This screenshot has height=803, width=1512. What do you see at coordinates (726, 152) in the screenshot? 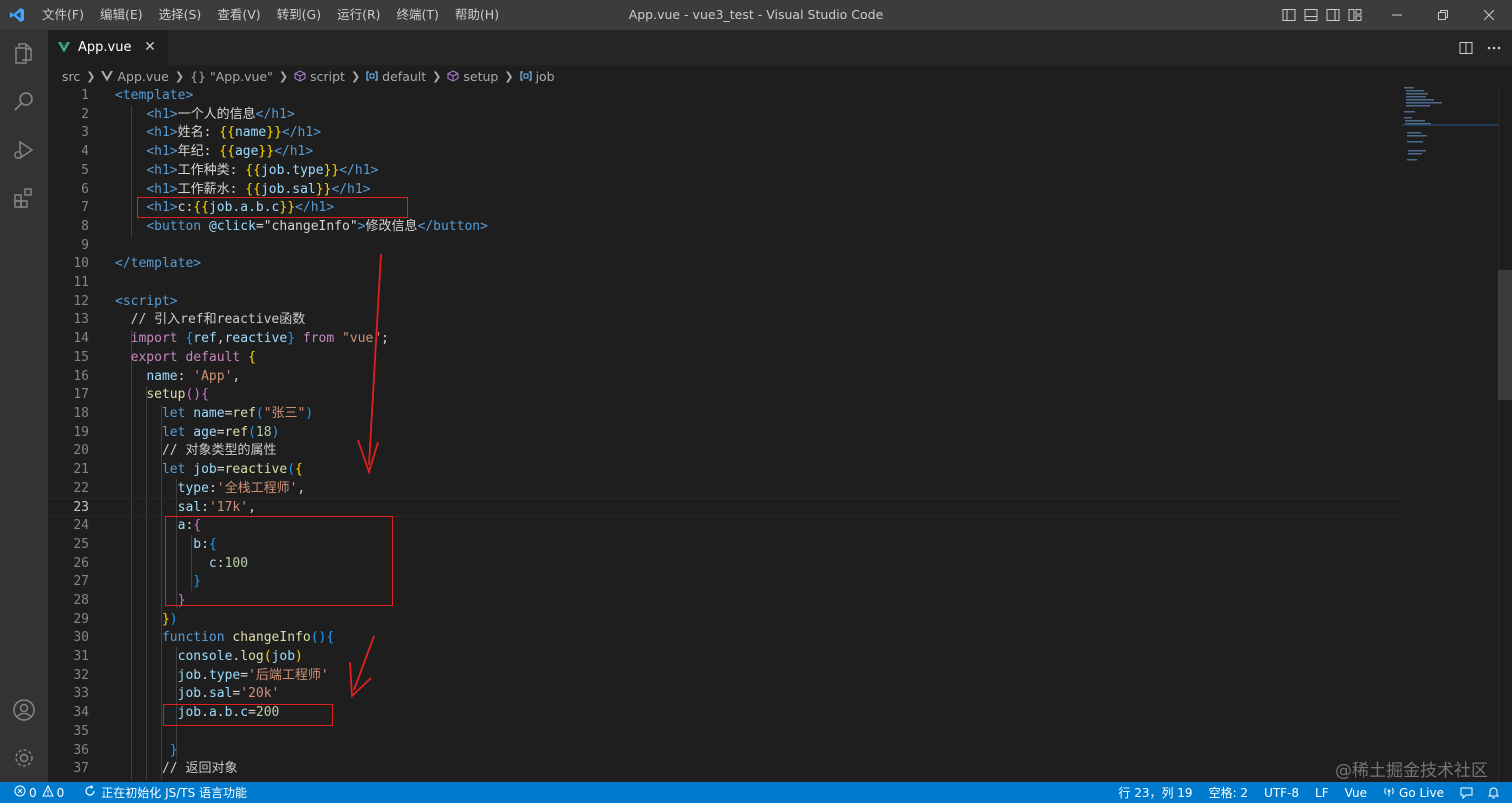
I see `code-line: 4 <h1>年纪: {{age}}</h1>` at bounding box center [726, 152].